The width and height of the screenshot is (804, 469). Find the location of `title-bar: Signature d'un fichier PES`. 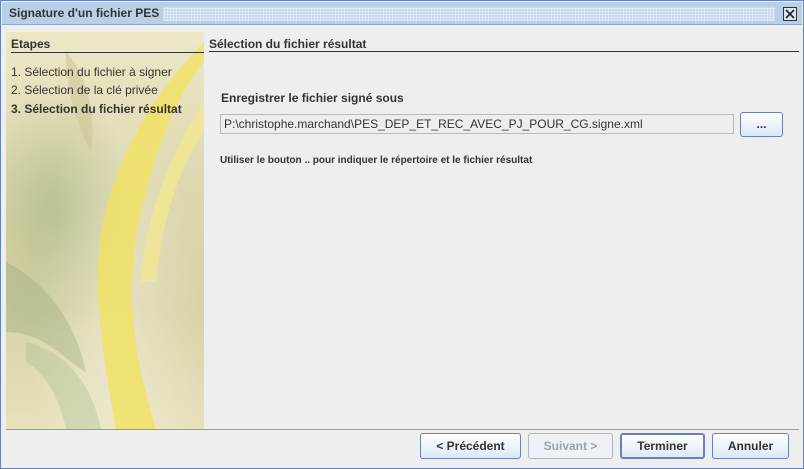

title-bar: Signature d'un fichier PES is located at coordinates (402, 13).